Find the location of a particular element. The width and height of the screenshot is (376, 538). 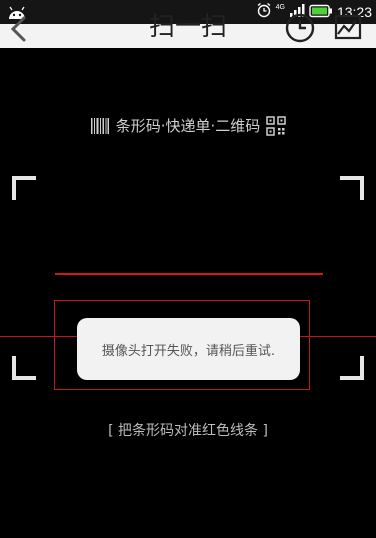

clock-icon is located at coordinates (300, 28).